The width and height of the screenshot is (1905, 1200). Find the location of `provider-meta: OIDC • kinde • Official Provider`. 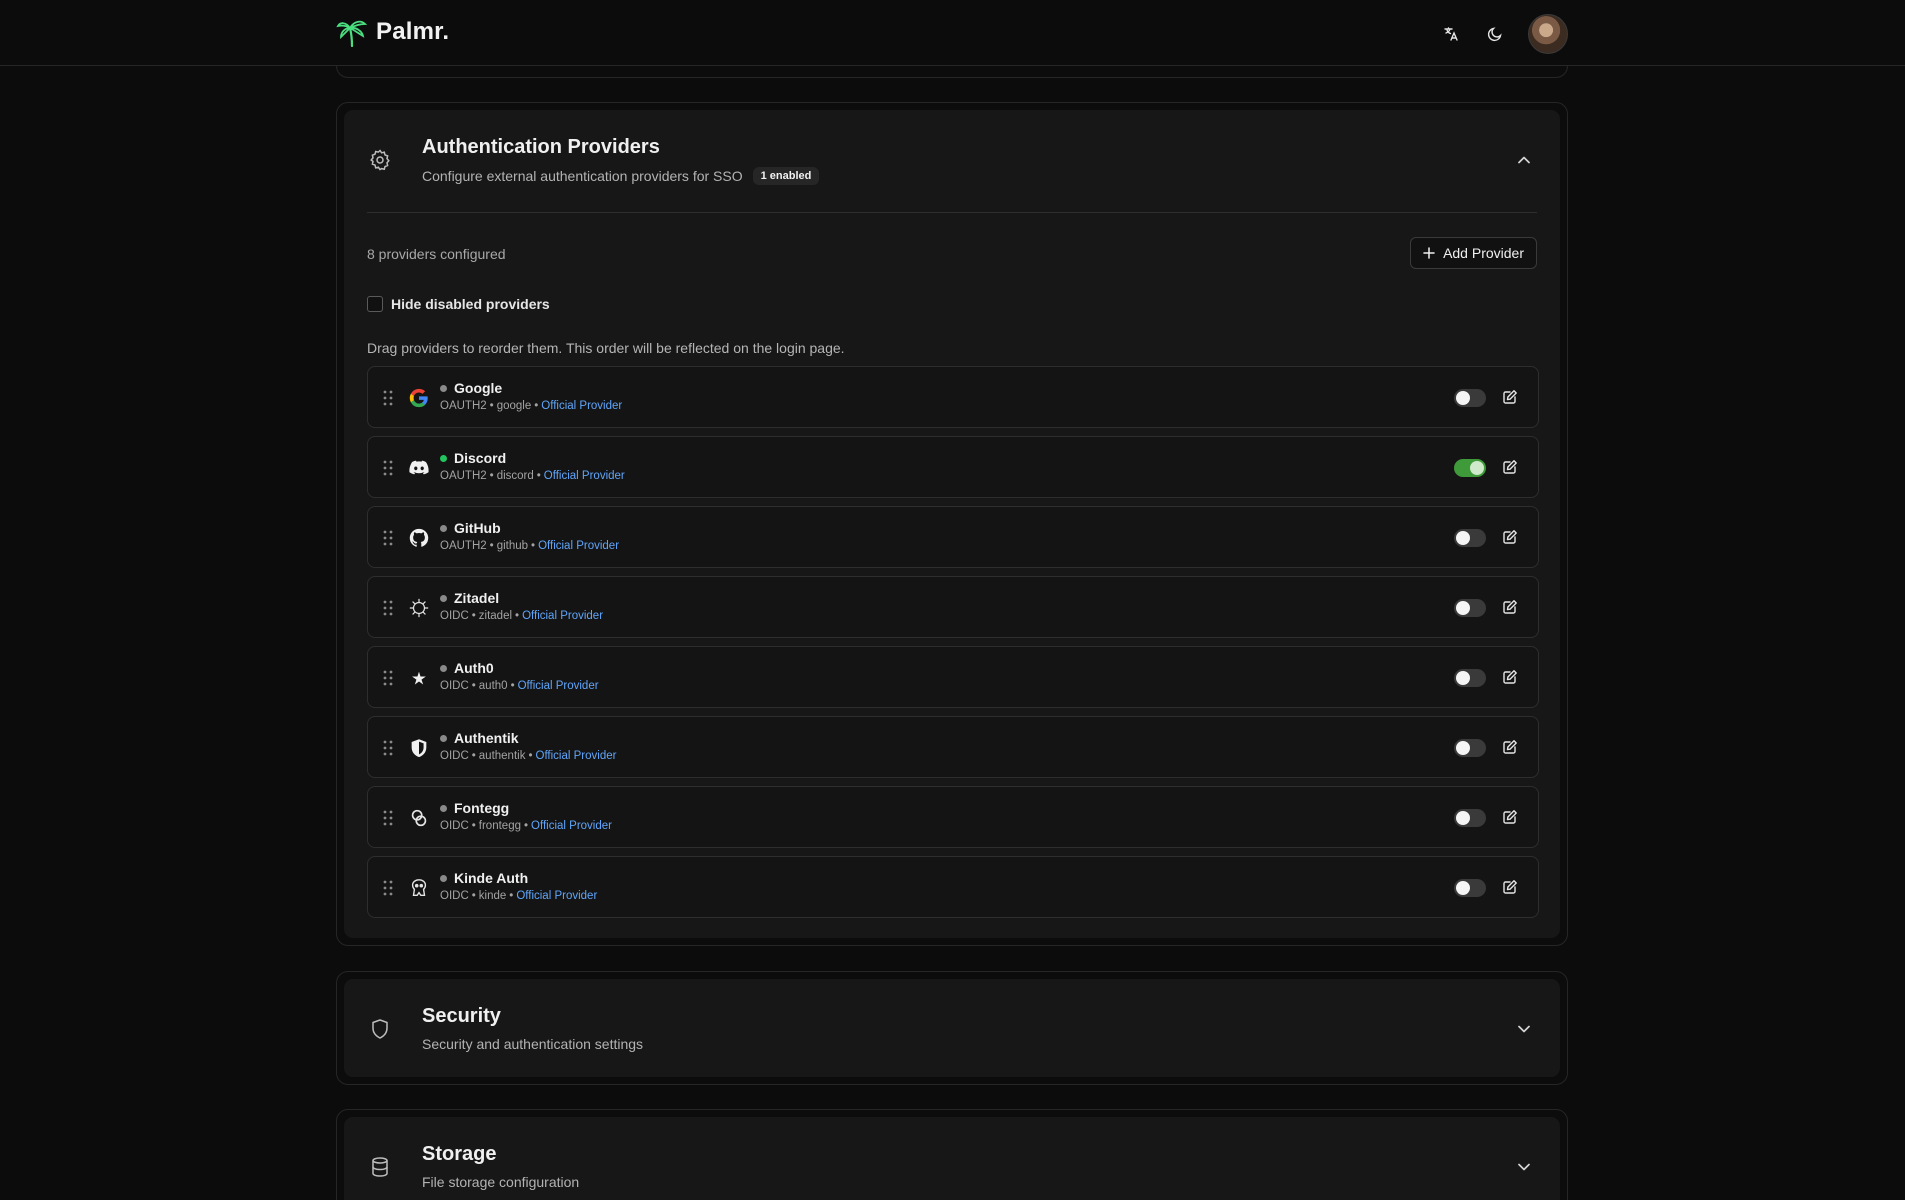

provider-meta: OIDC • kinde • Official Provider is located at coordinates (518, 896).